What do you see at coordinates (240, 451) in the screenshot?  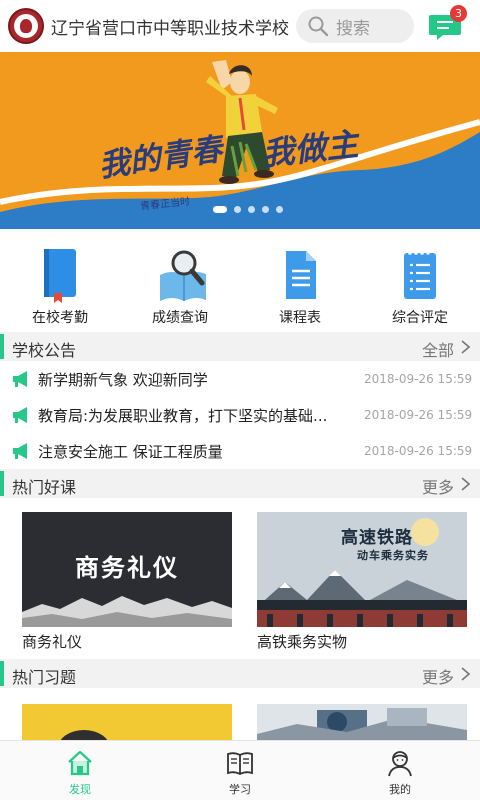 I see `announcement-item: 注意安全施工 保证工程质量 2018-09-26 15:59` at bounding box center [240, 451].